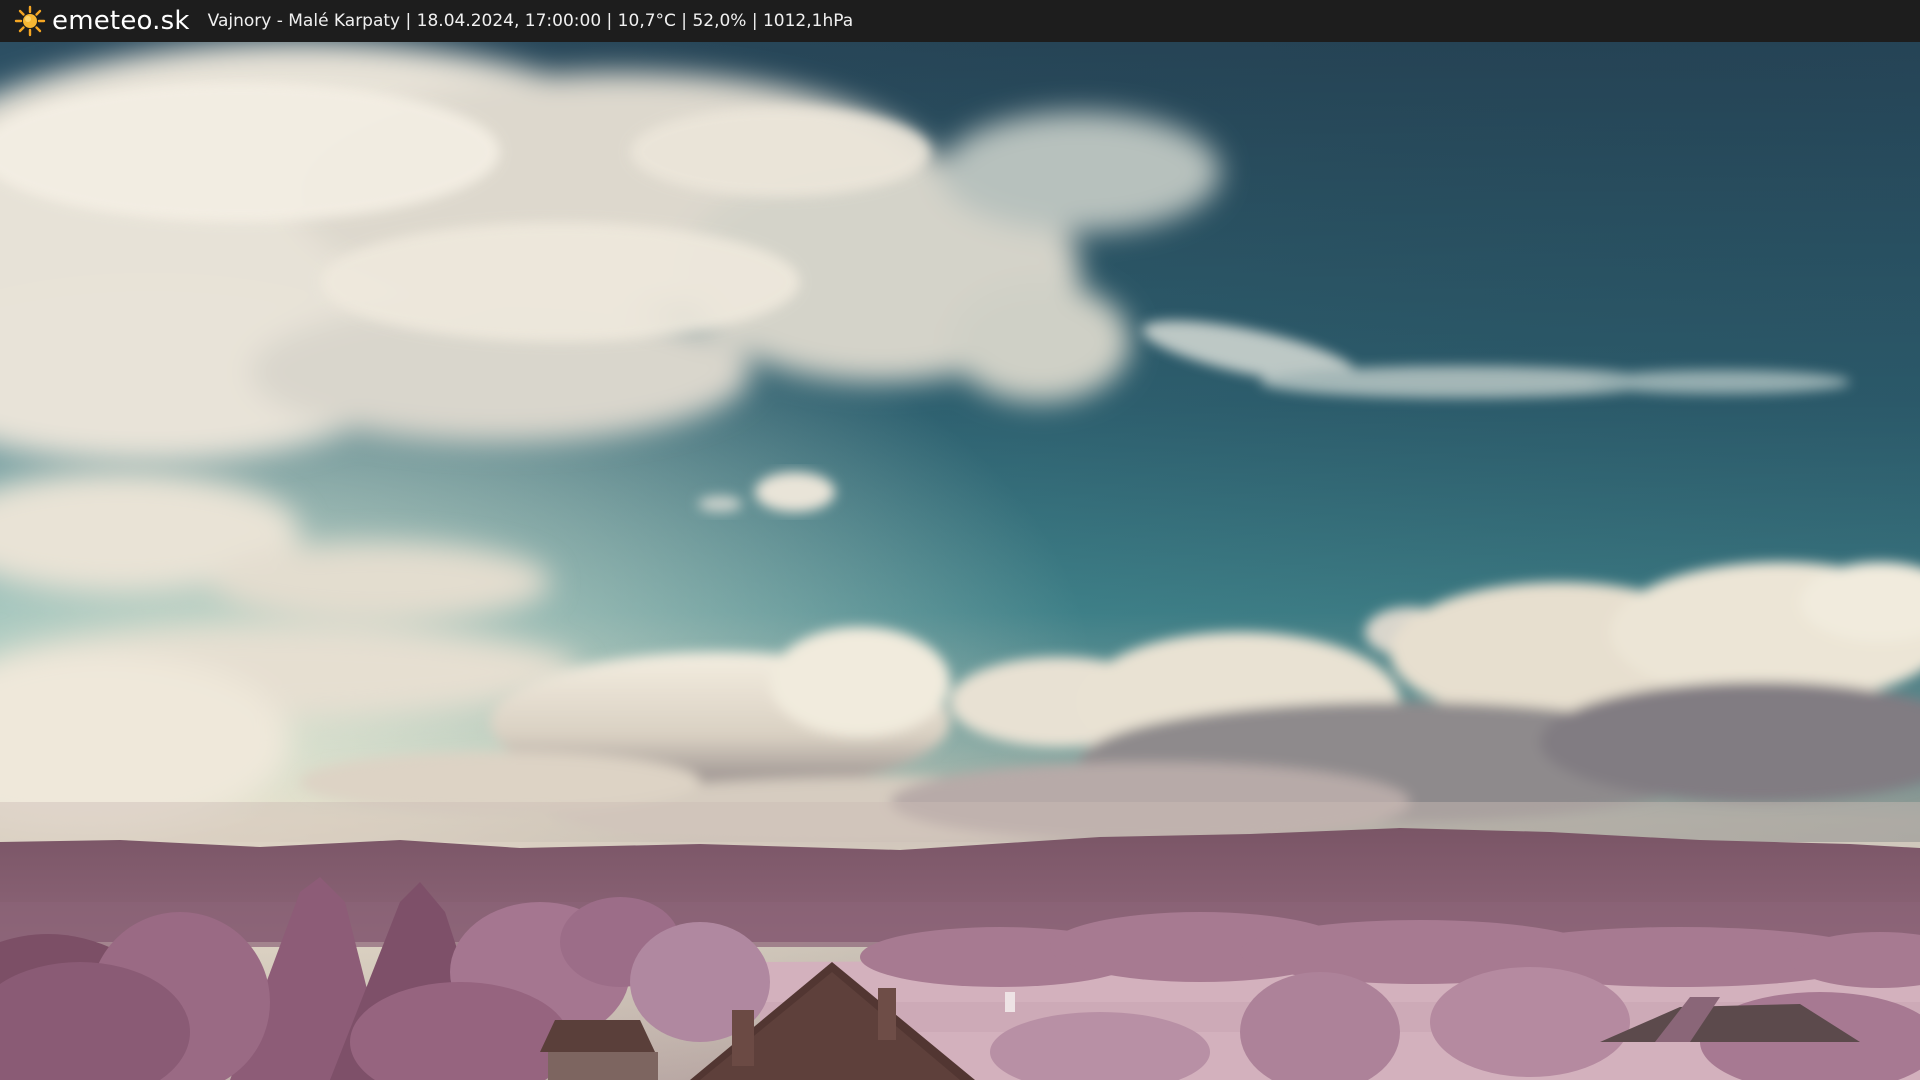 The image size is (1920, 1080). Describe the element at coordinates (30, 21) in the screenshot. I see `sun-icon` at that location.